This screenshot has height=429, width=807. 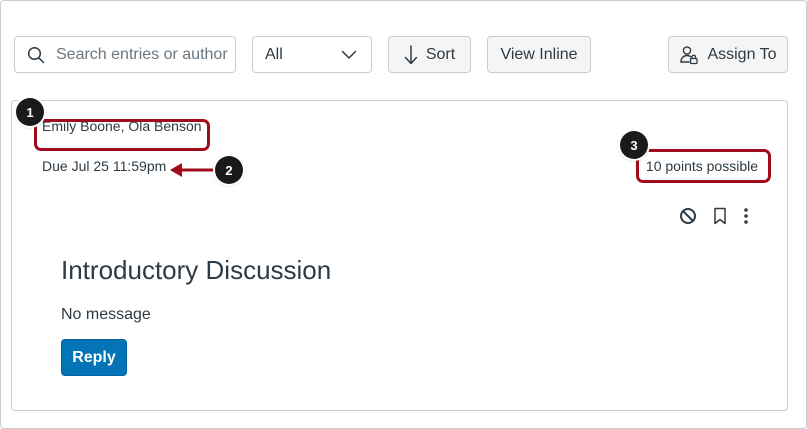 I want to click on sort-button: Sort, so click(x=429, y=54).